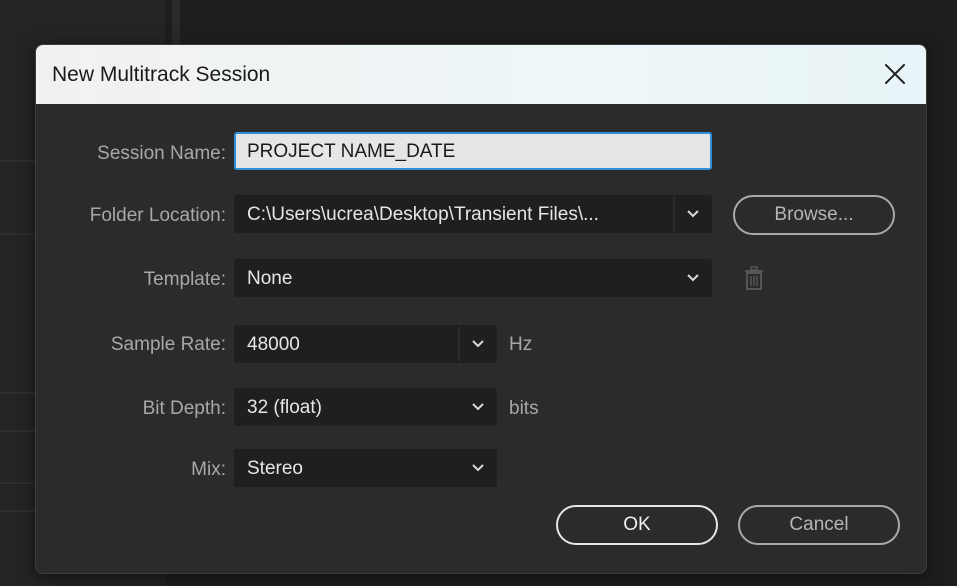 The width and height of the screenshot is (957, 586). I want to click on template-label: Template:, so click(184, 279).